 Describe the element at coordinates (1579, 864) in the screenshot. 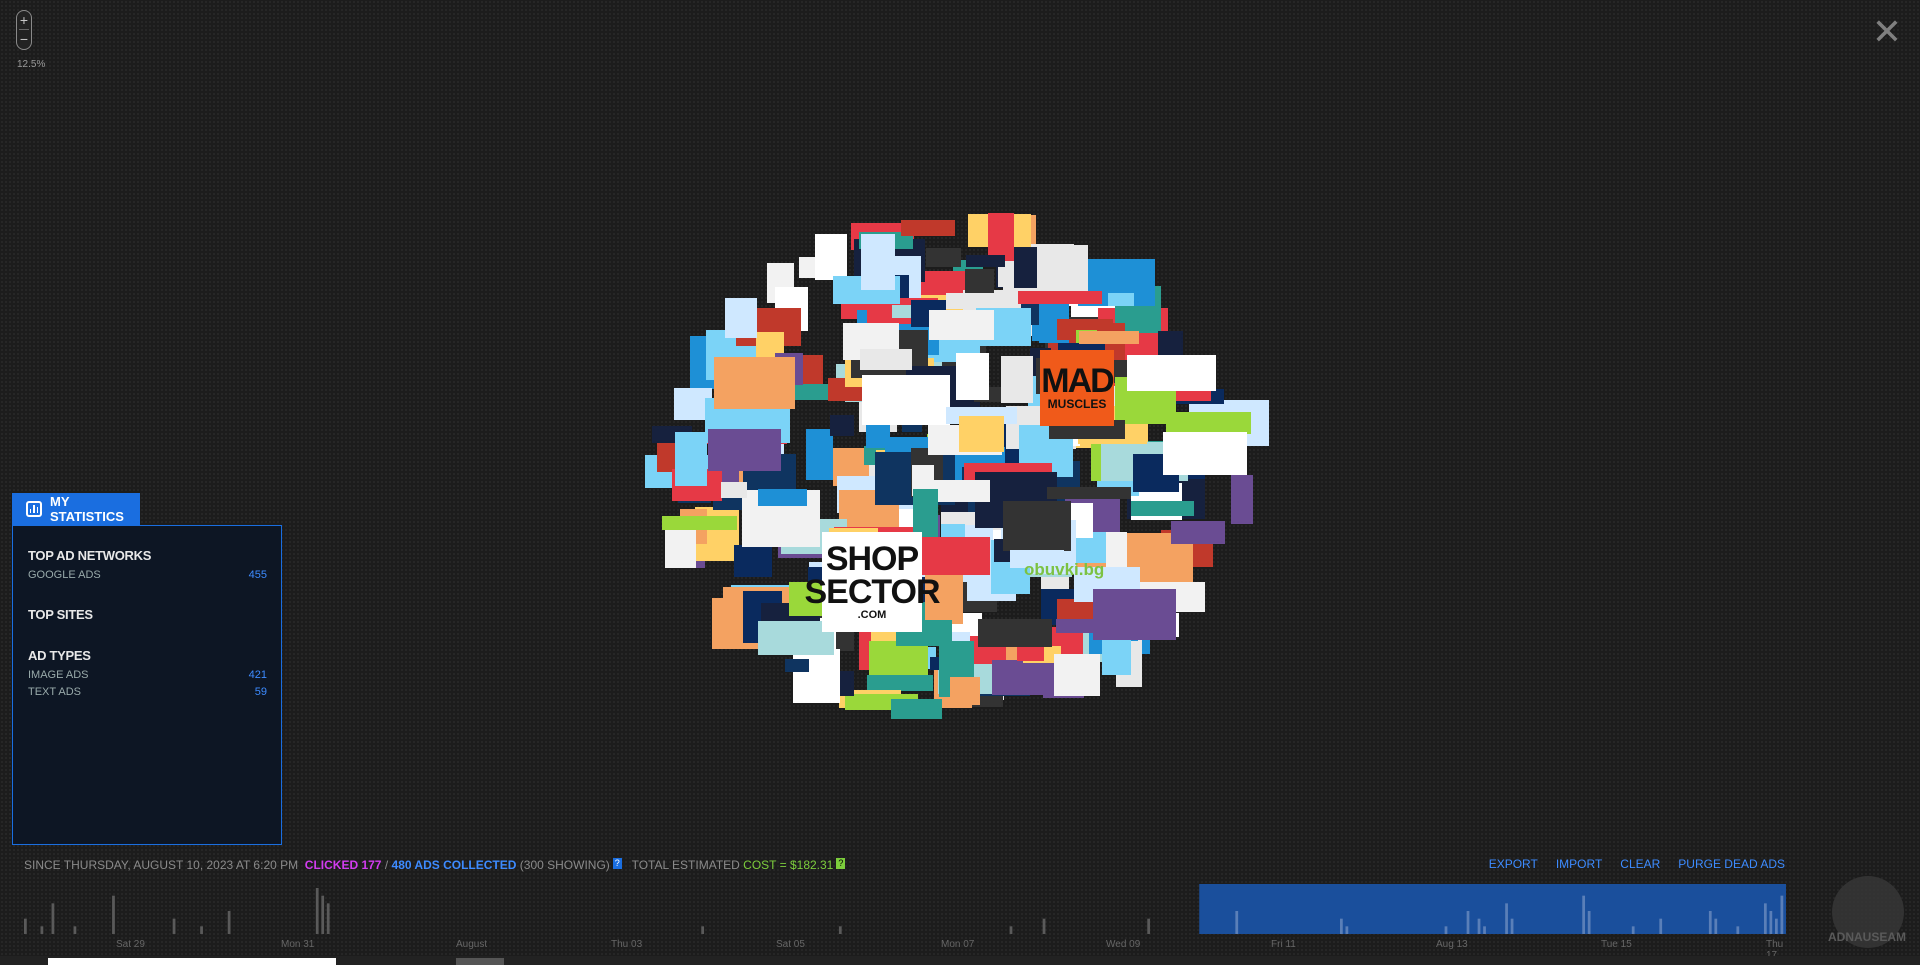

I see `import-button: IMPORT` at that location.